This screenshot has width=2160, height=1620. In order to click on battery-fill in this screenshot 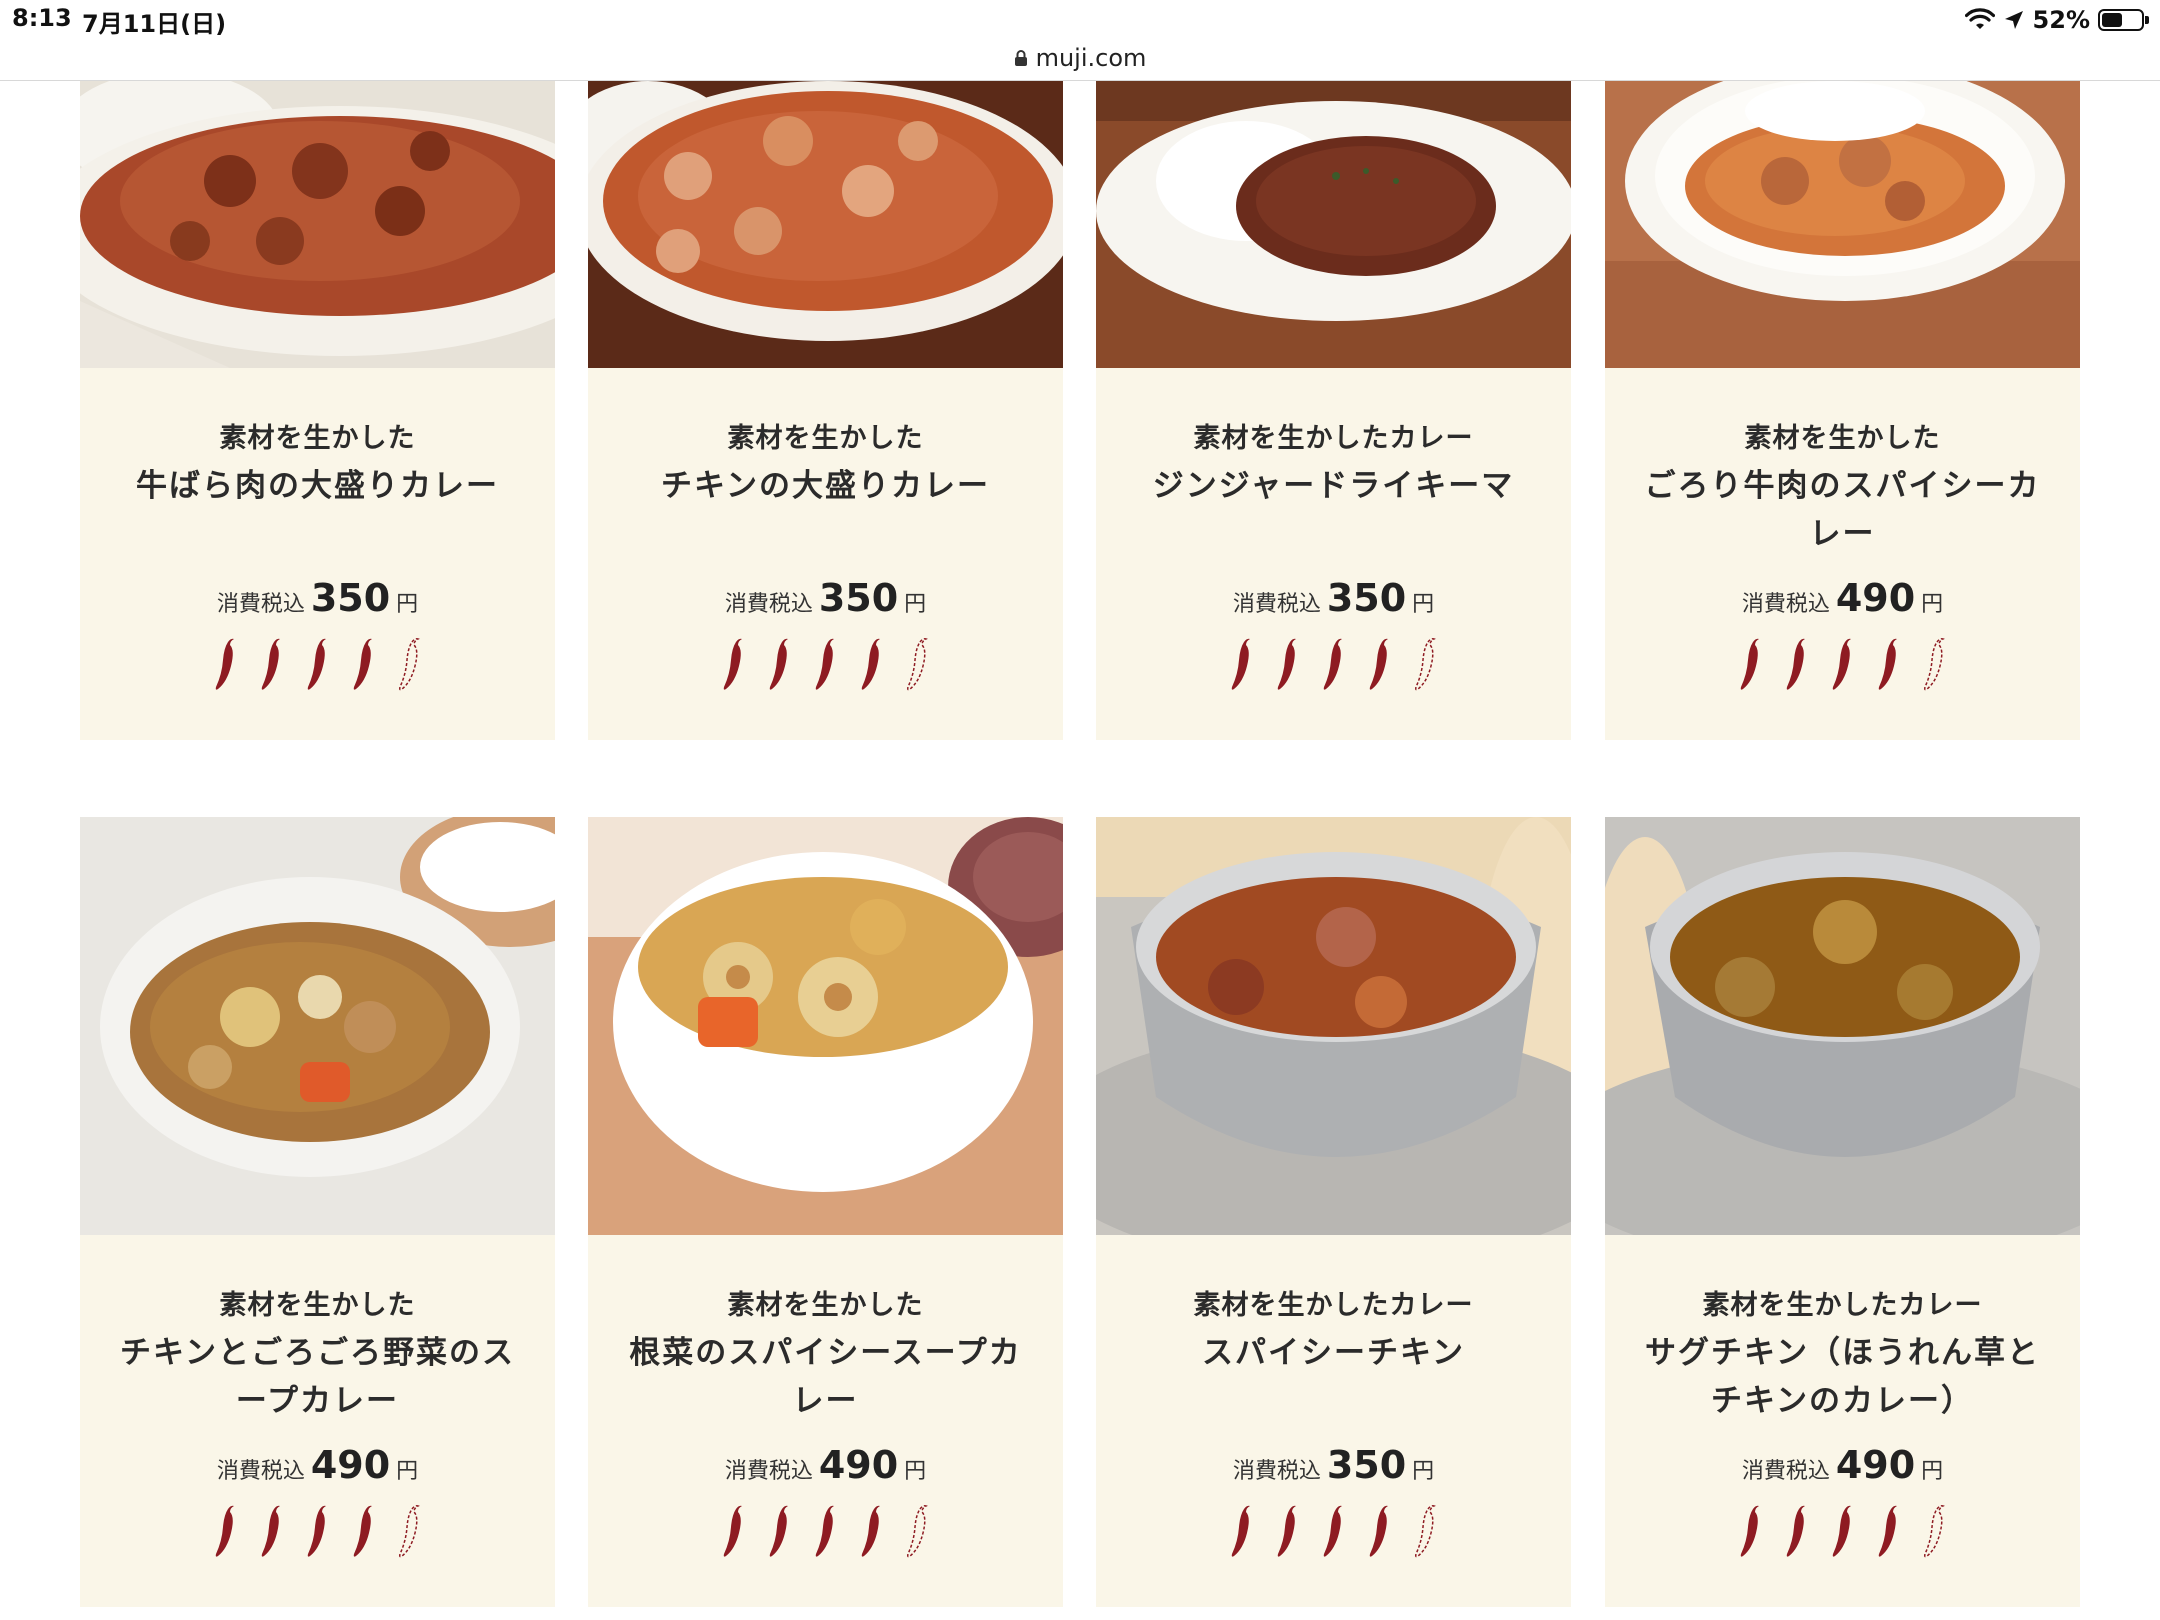, I will do `click(2112, 20)`.